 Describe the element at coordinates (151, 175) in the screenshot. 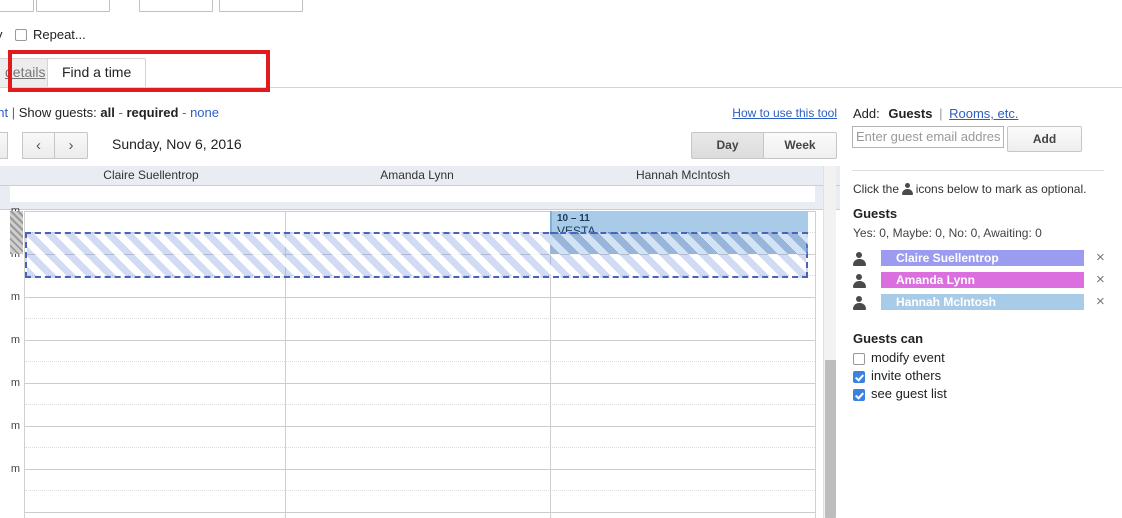

I see `column-header-claire: Claire Suellentrop` at that location.